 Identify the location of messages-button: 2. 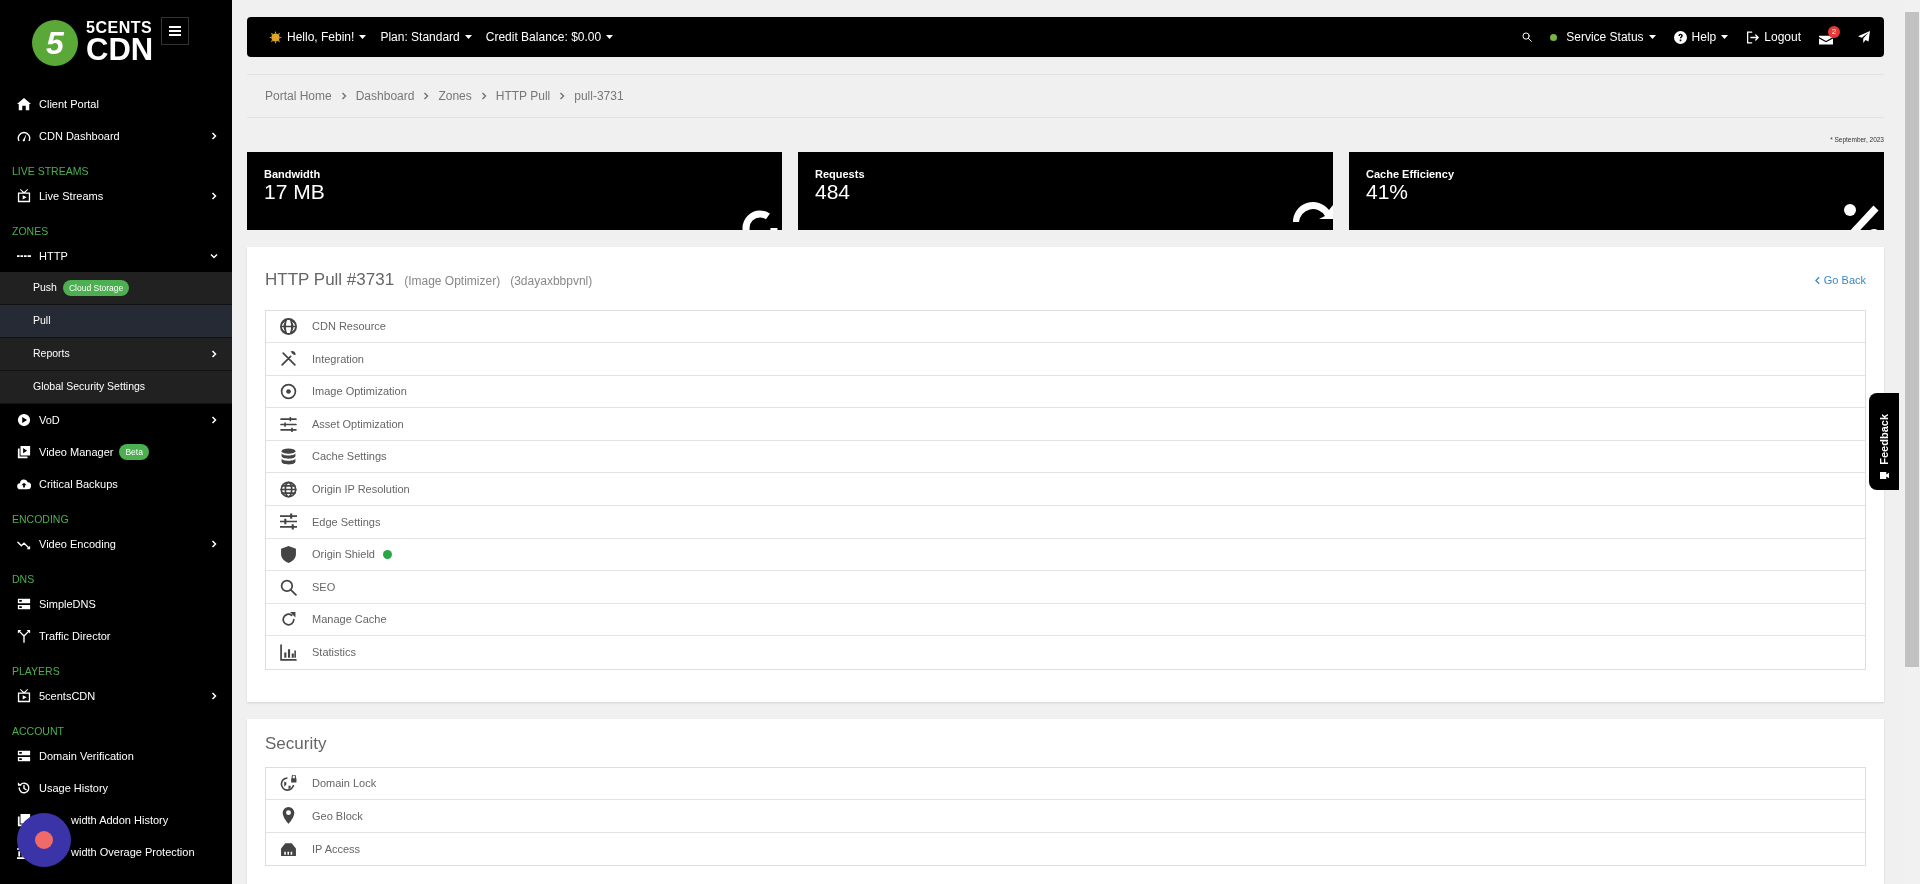
(1829, 37).